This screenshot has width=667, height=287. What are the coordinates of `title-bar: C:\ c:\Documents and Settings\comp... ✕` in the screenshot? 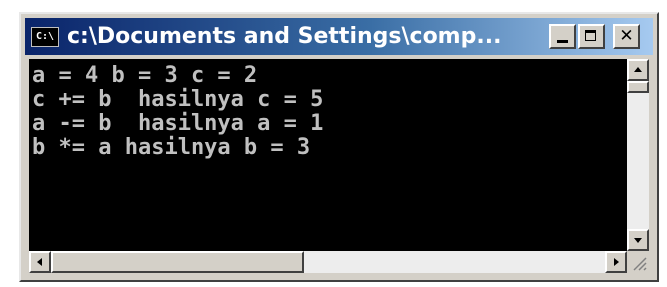 It's located at (339, 36).